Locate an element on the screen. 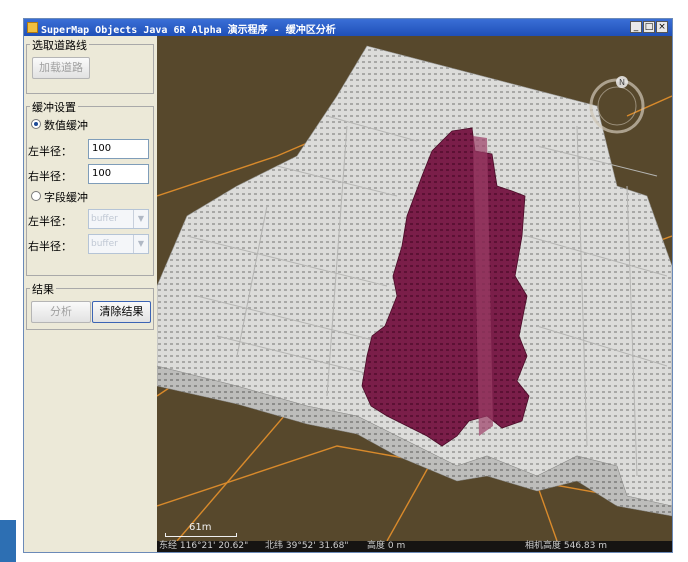 The height and width of the screenshot is (562, 688). field-right-radius-value: buffer is located at coordinates (104, 244).